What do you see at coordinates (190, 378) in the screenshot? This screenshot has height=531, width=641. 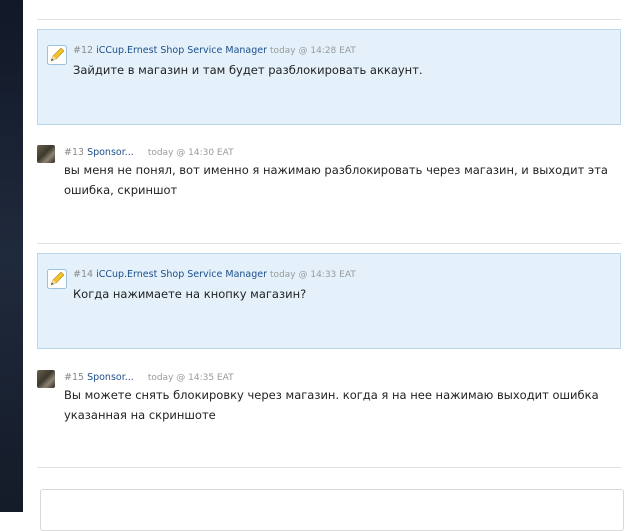 I see `message-timestamp: today @ 14:35 EAT` at bounding box center [190, 378].